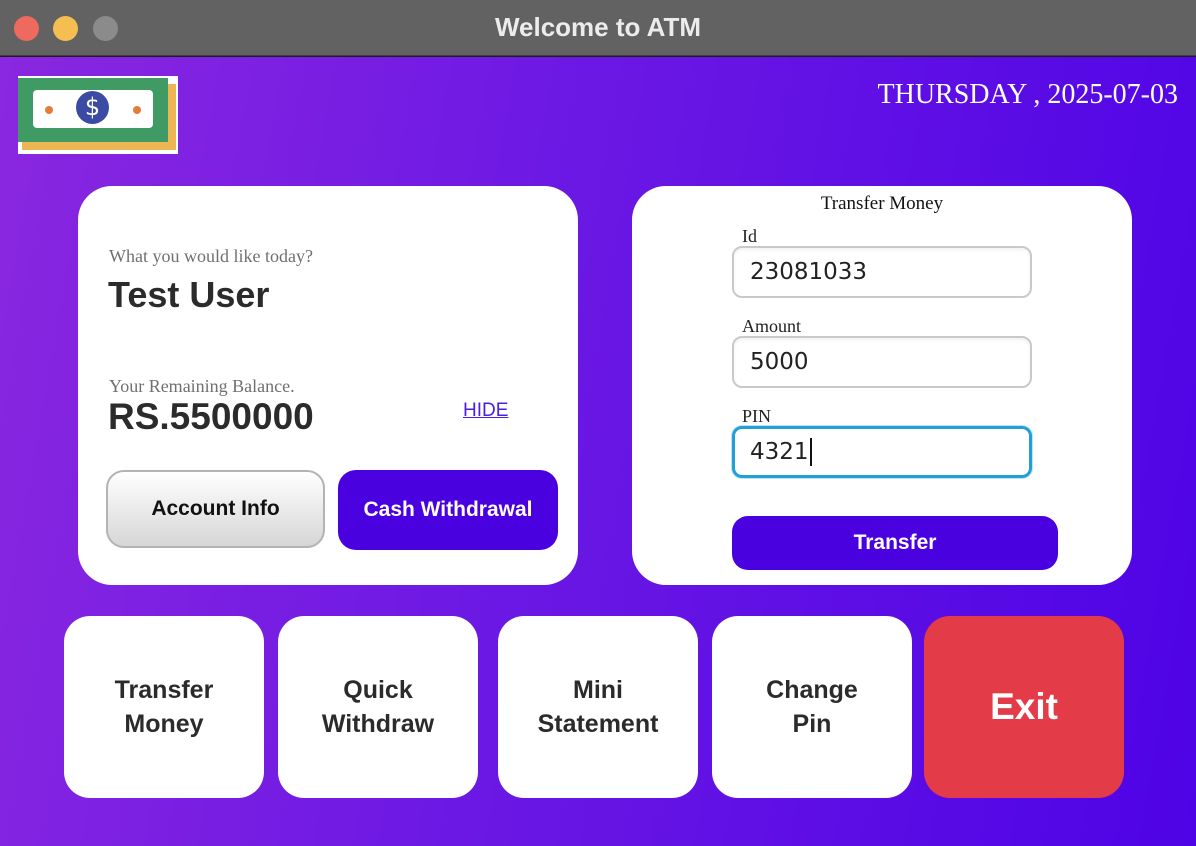  I want to click on current-date: THURSDAY , 2025-07-03, so click(1028, 94).